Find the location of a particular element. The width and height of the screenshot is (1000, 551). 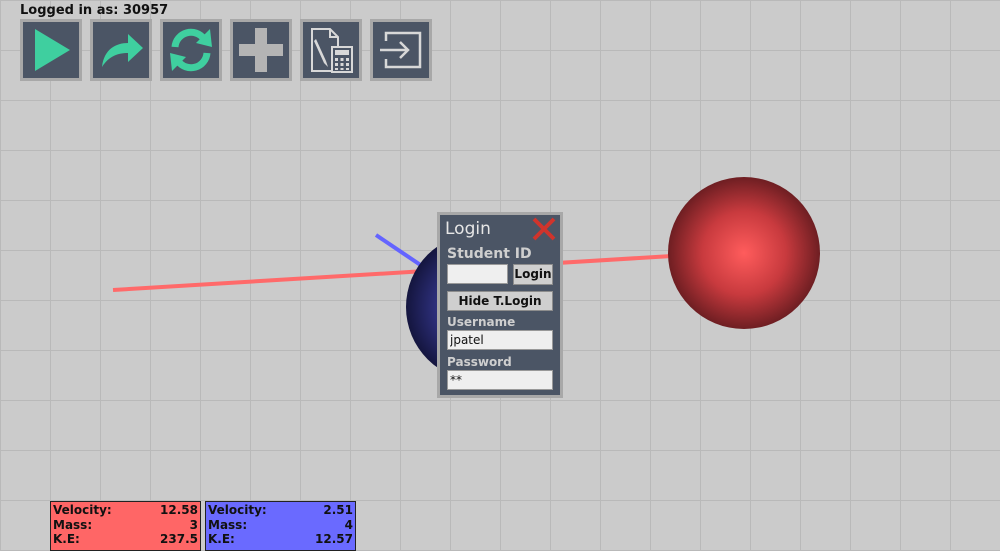

velocity-value: 12.58 is located at coordinates (179, 510).